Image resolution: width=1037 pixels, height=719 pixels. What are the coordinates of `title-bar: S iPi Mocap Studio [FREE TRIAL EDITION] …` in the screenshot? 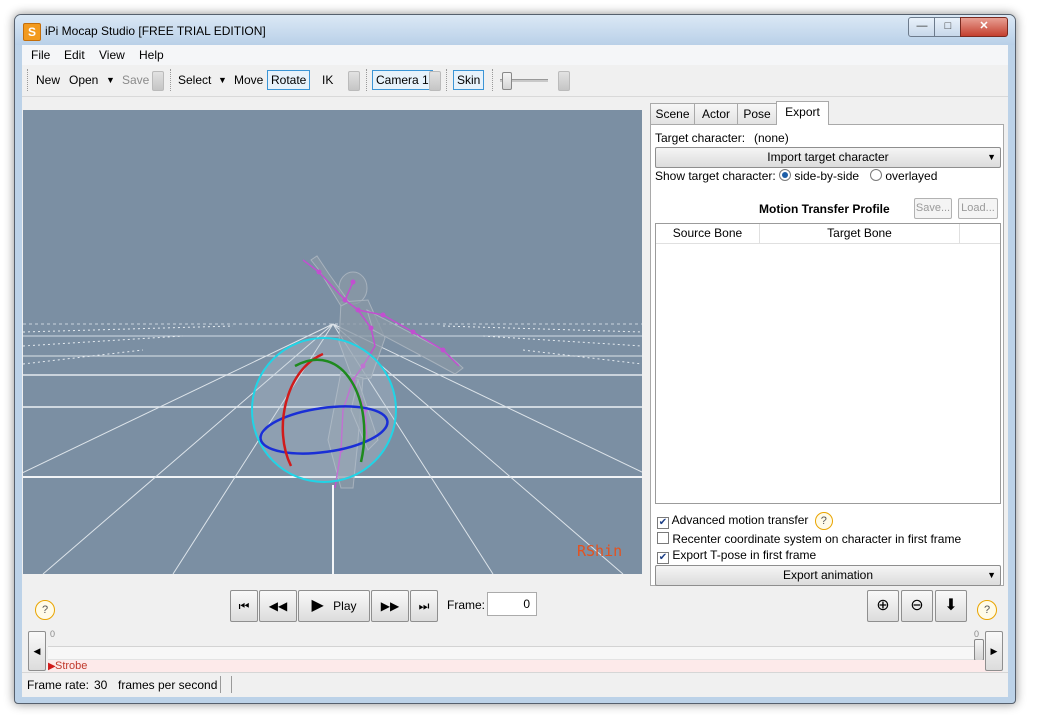 It's located at (515, 30).